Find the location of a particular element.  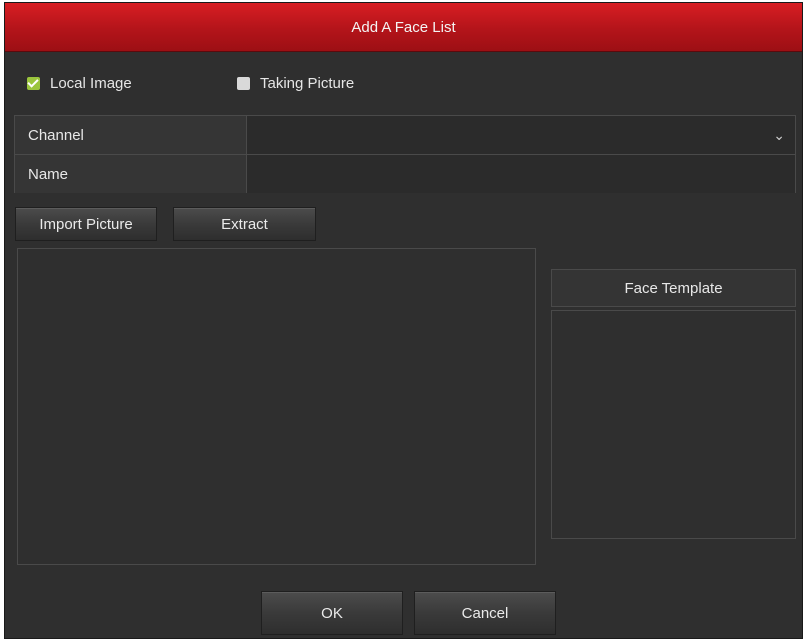

face-form-table: Channel ⌄ Name is located at coordinates (405, 154).